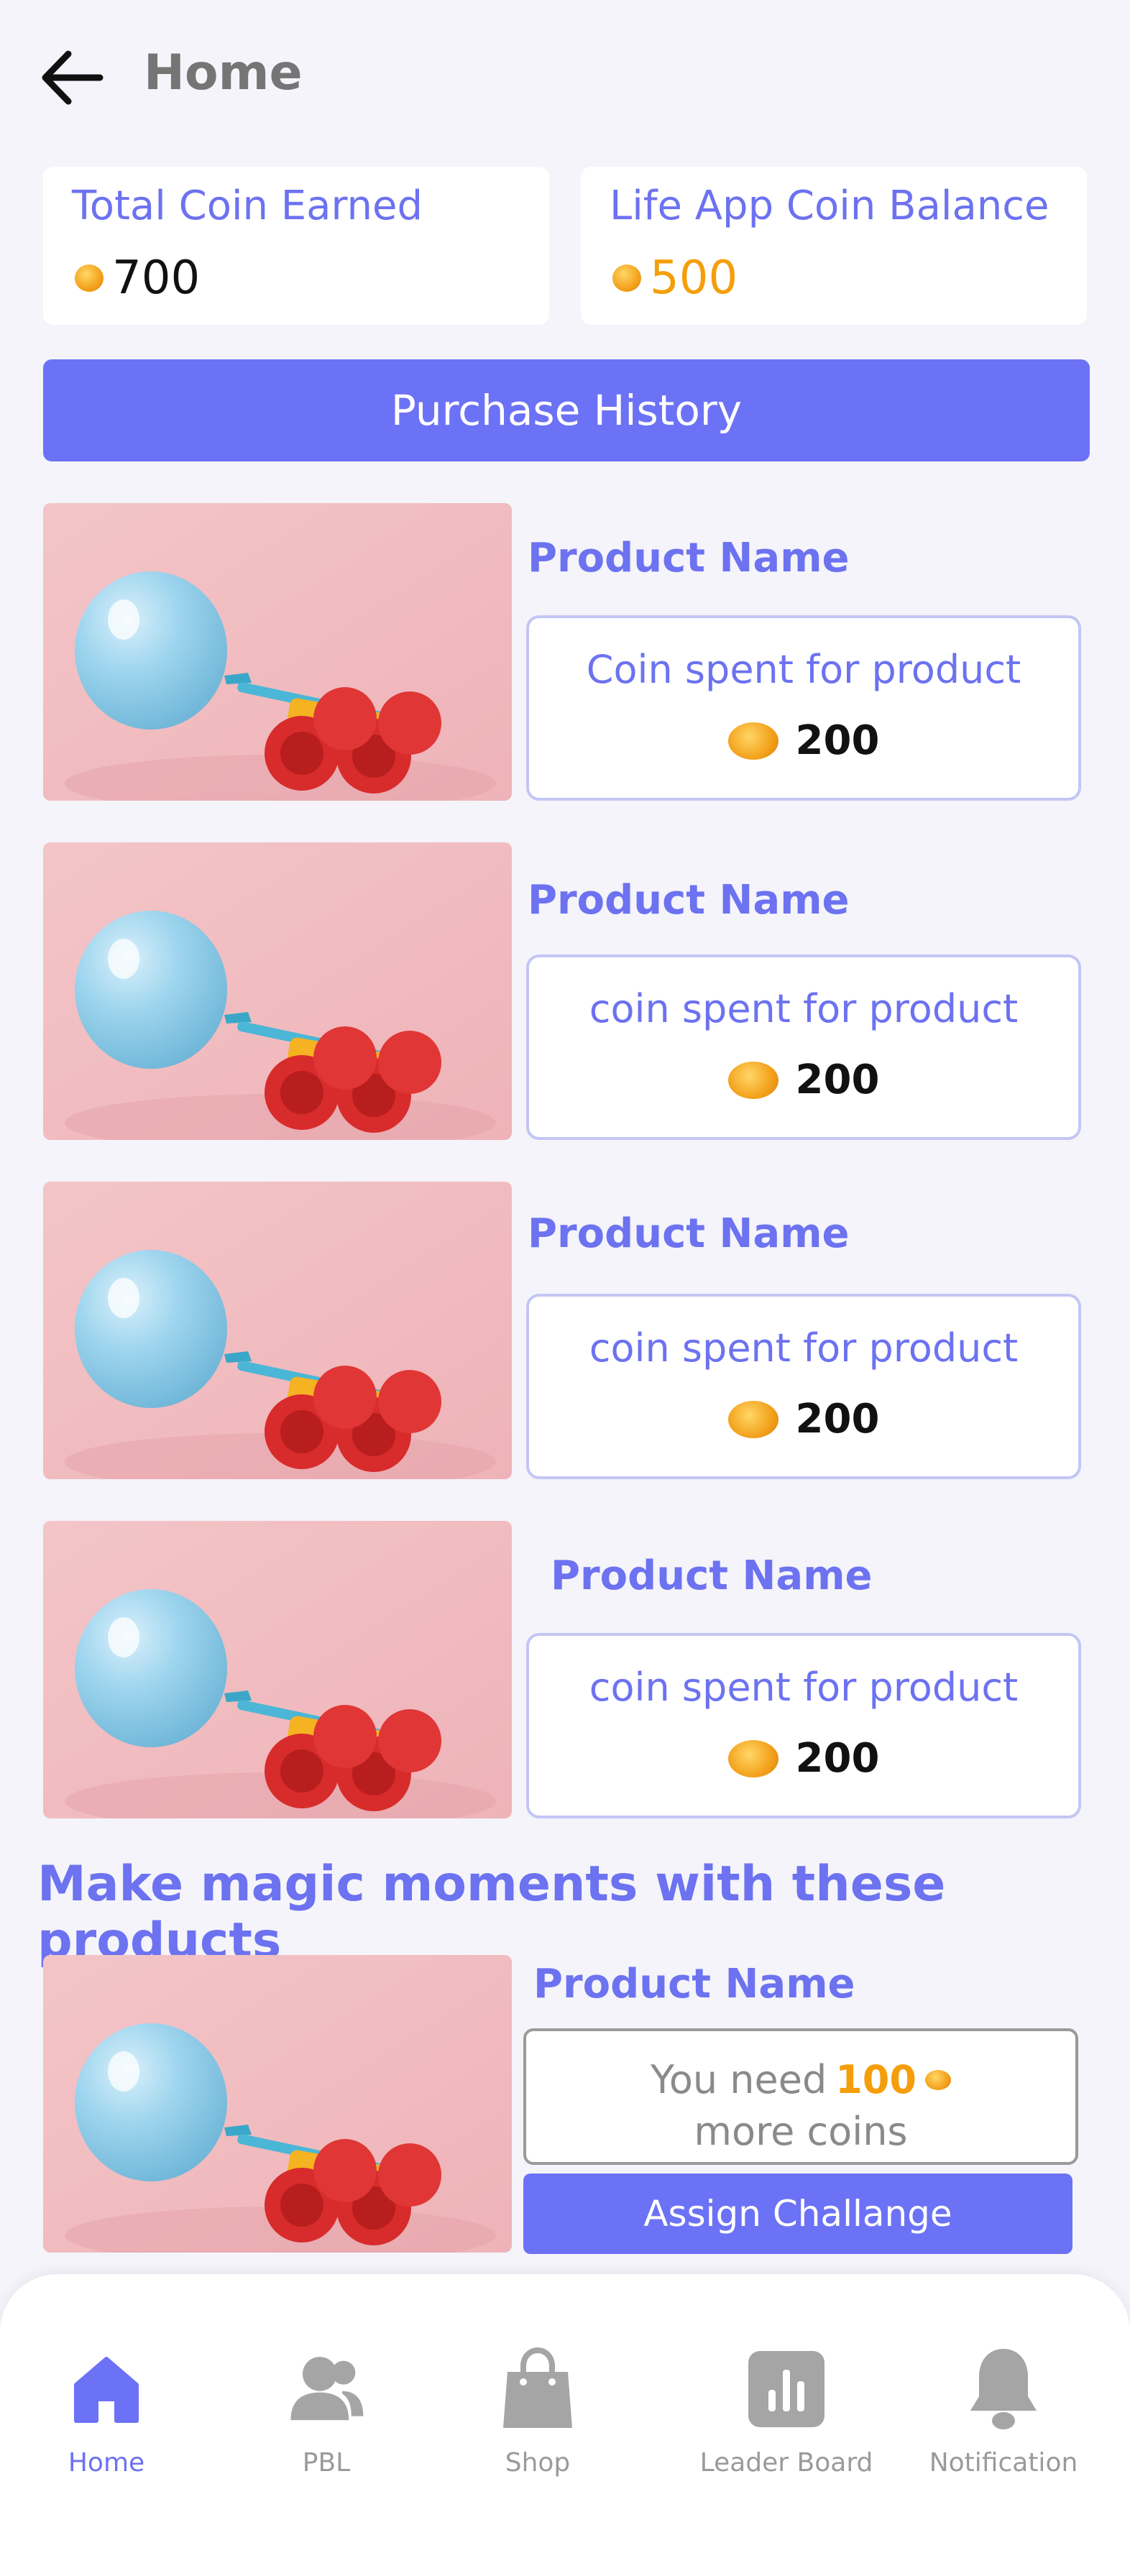 This screenshot has height=2576, width=1130. I want to click on page-title: Home, so click(223, 73).